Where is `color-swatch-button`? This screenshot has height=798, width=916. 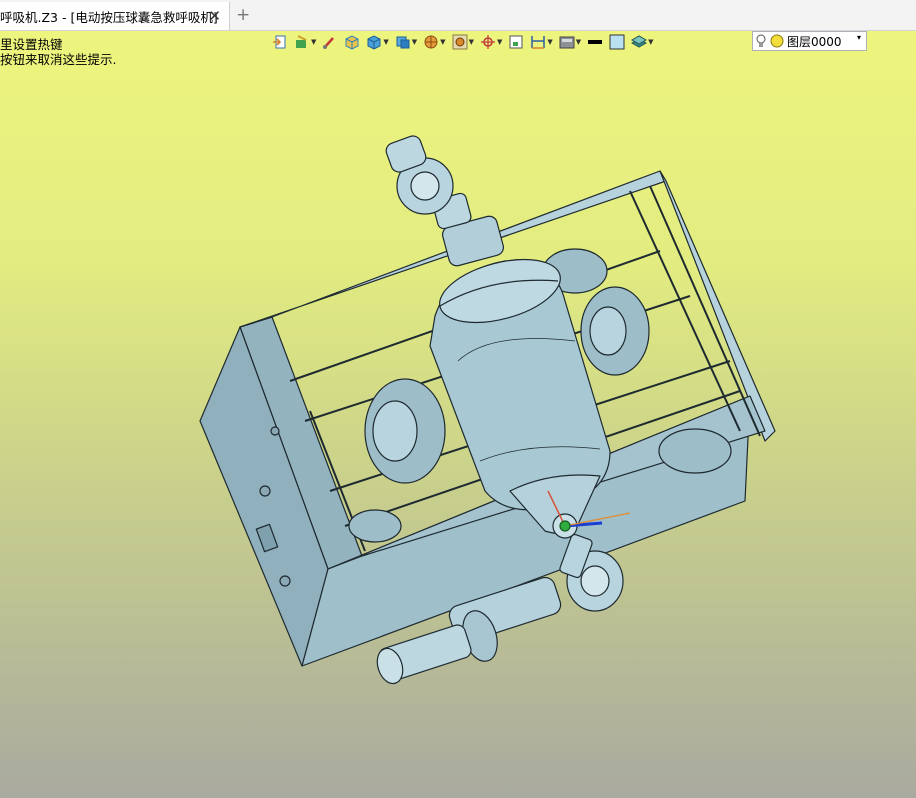
color-swatch-button is located at coordinates (617, 42).